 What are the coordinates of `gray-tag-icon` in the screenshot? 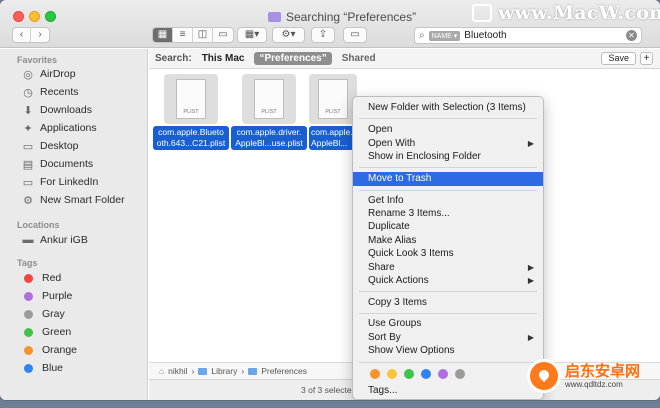 It's located at (28, 314).